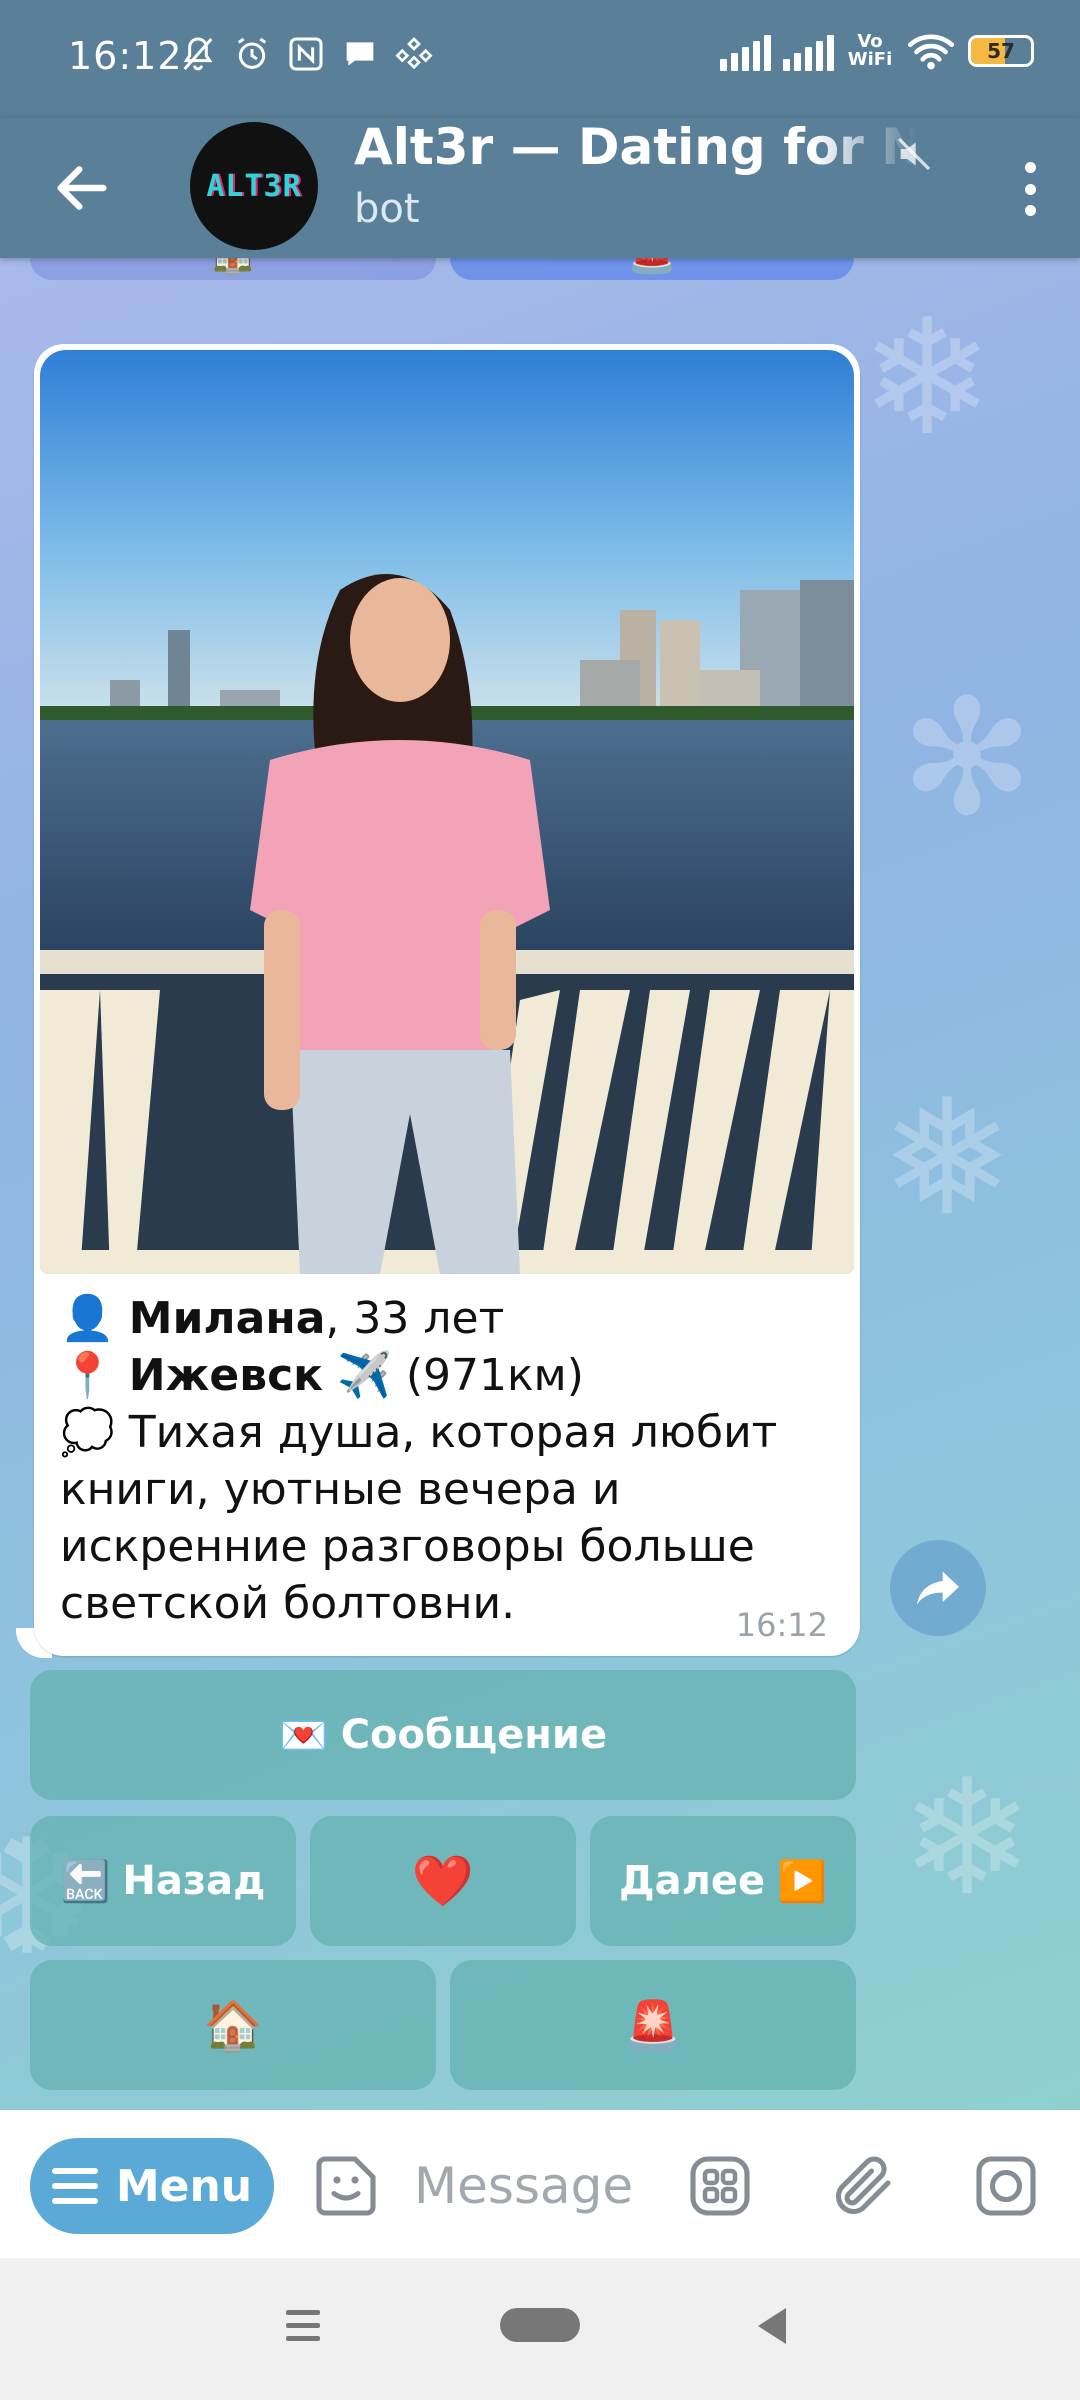  I want to click on bot-avatar: ALT3R, so click(254, 186).